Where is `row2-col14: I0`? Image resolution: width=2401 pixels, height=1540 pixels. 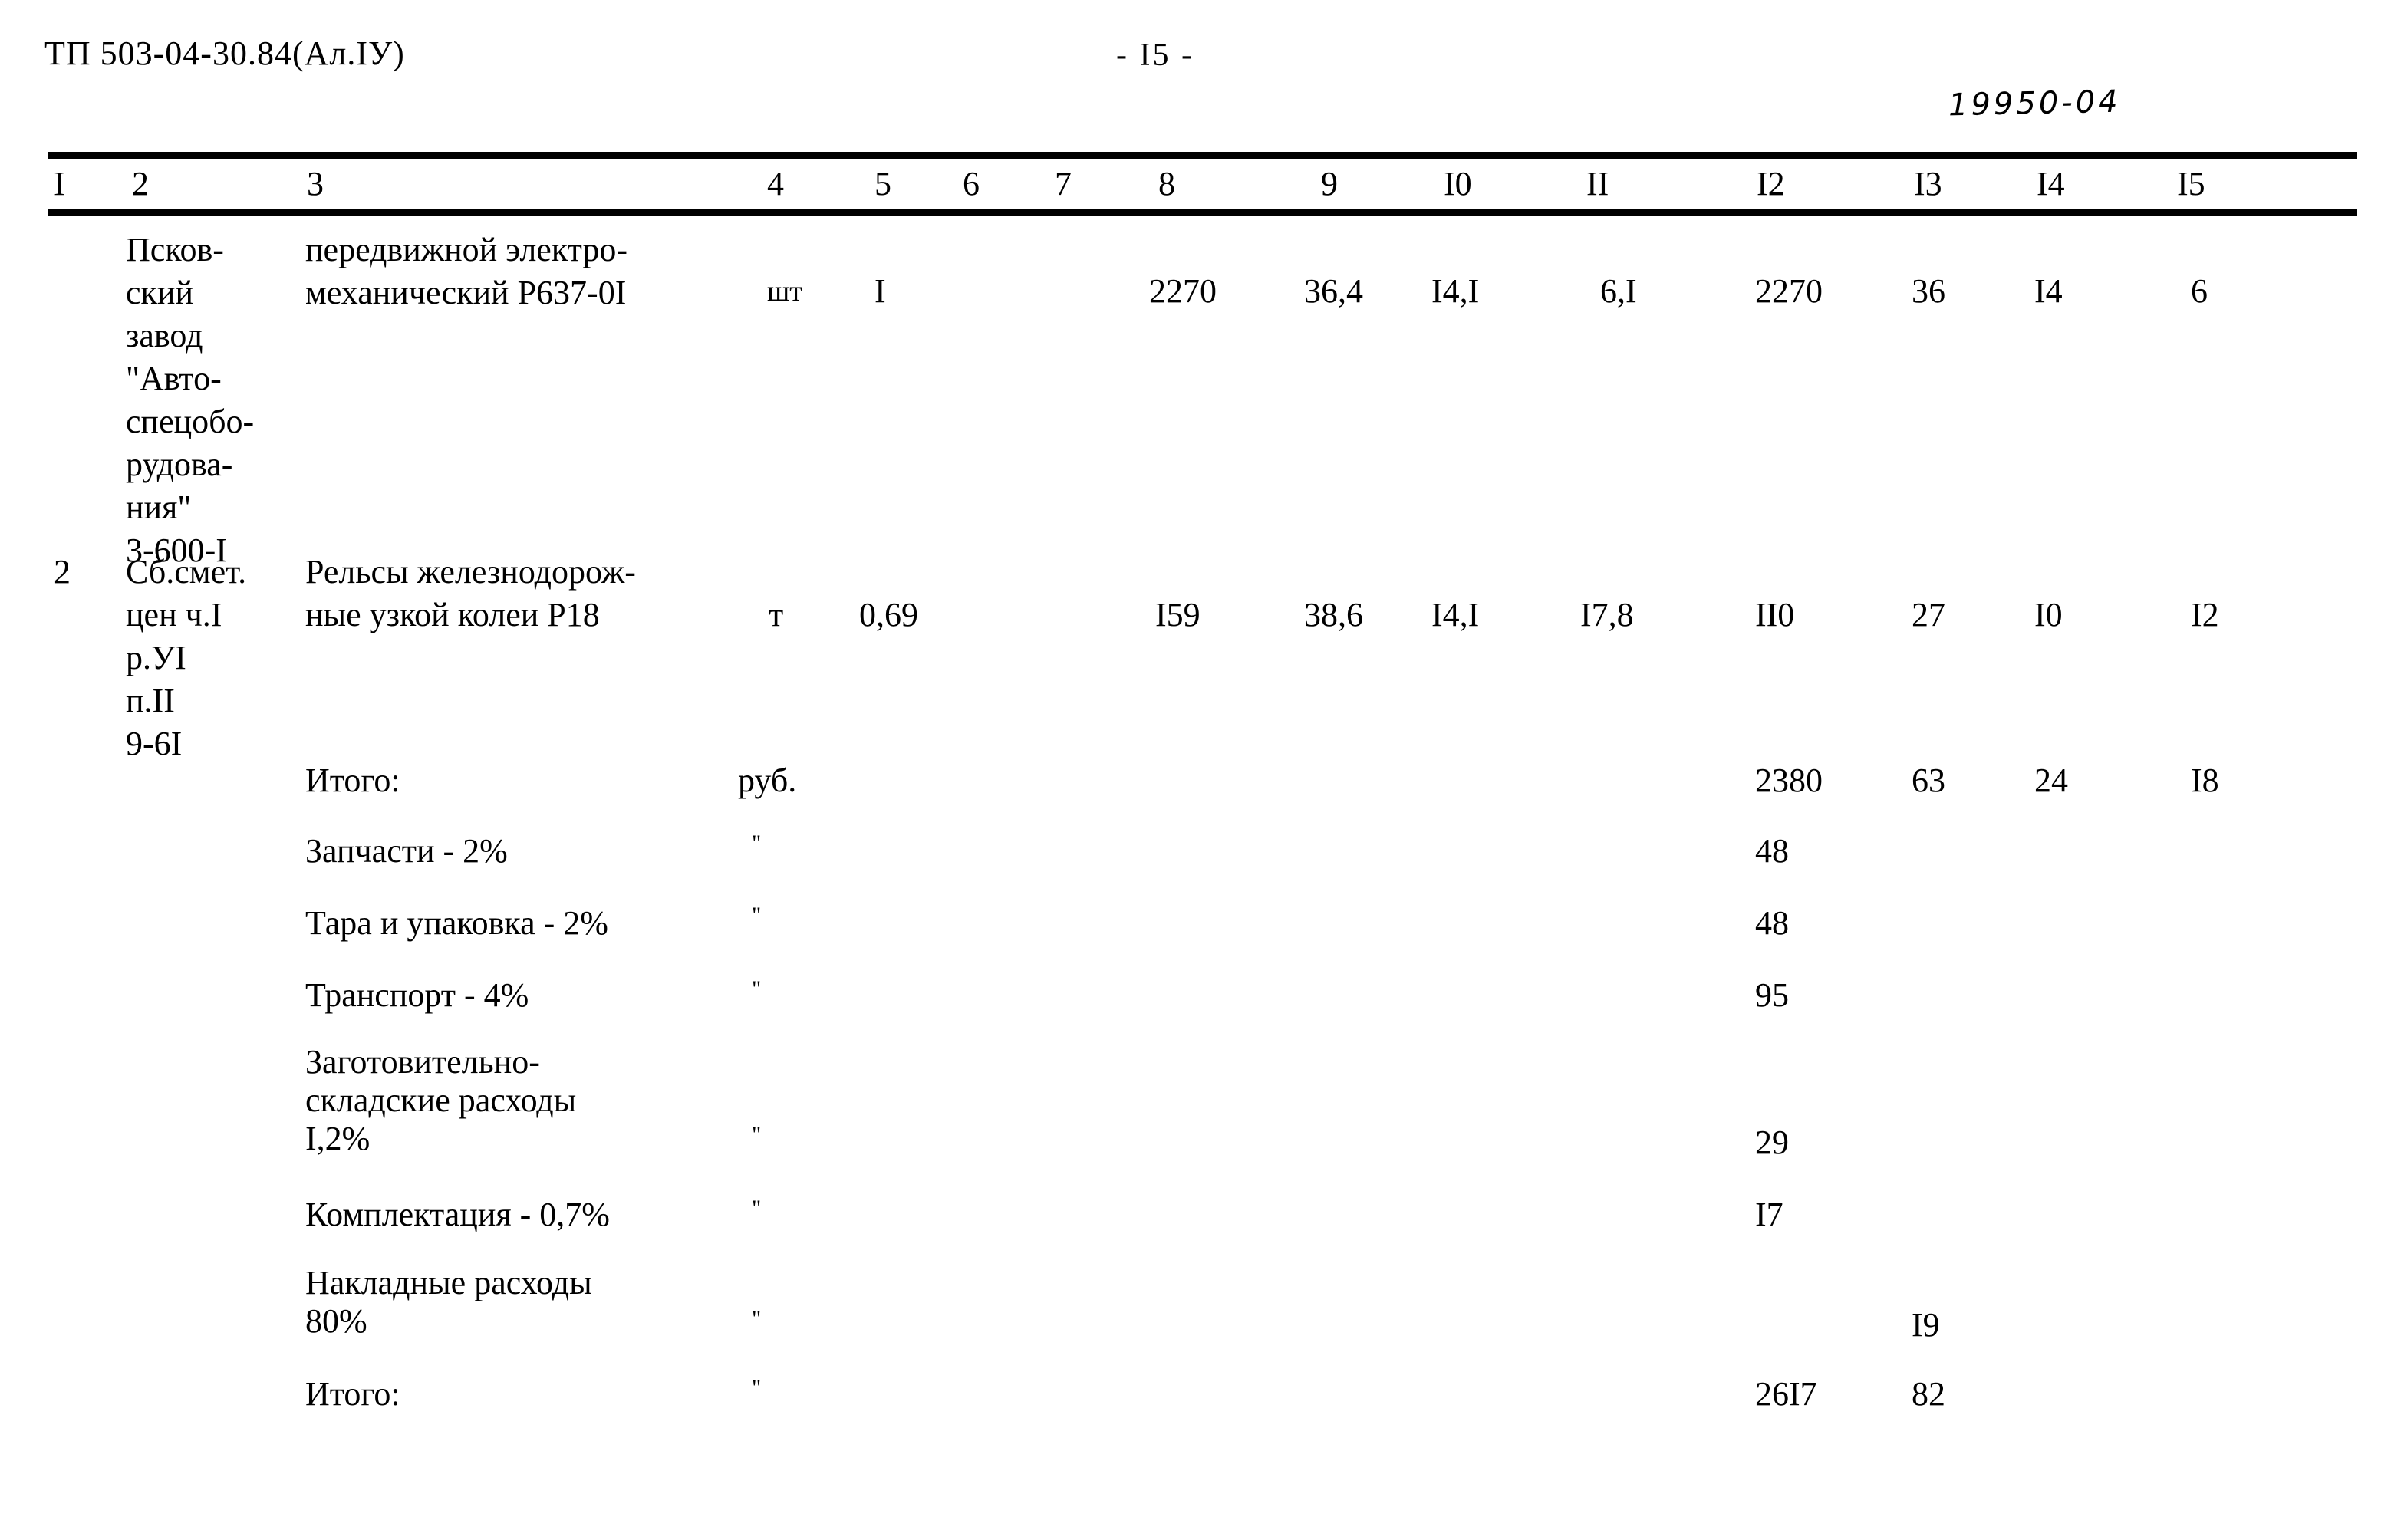 row2-col14: I0 is located at coordinates (2048, 614).